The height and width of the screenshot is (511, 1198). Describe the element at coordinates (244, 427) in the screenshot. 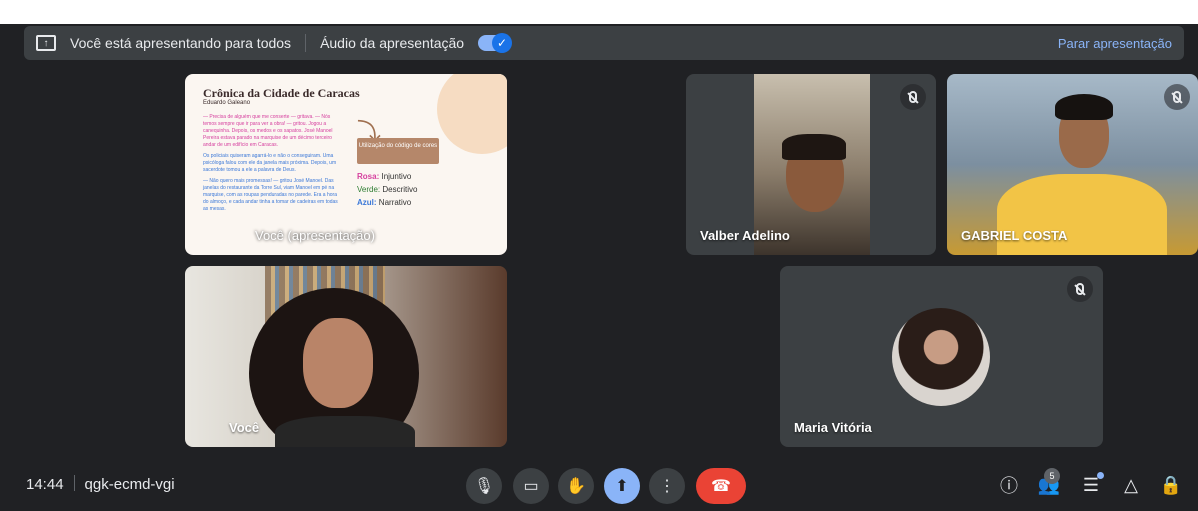

I see `participant-name: Você` at that location.